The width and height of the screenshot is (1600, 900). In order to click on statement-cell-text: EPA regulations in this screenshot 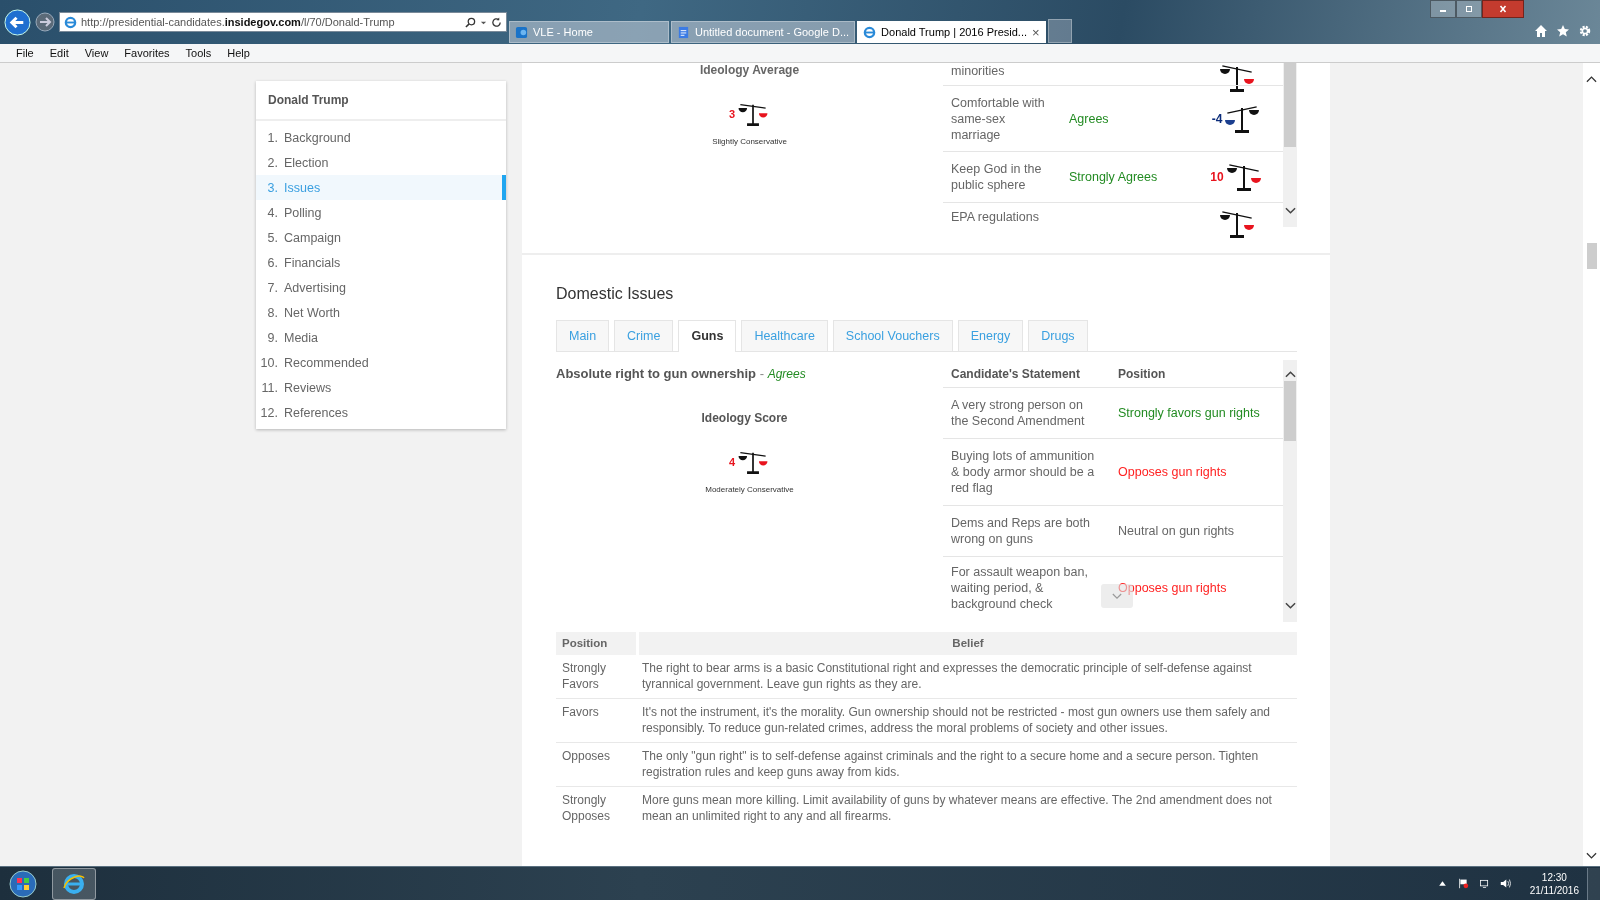, I will do `click(995, 217)`.